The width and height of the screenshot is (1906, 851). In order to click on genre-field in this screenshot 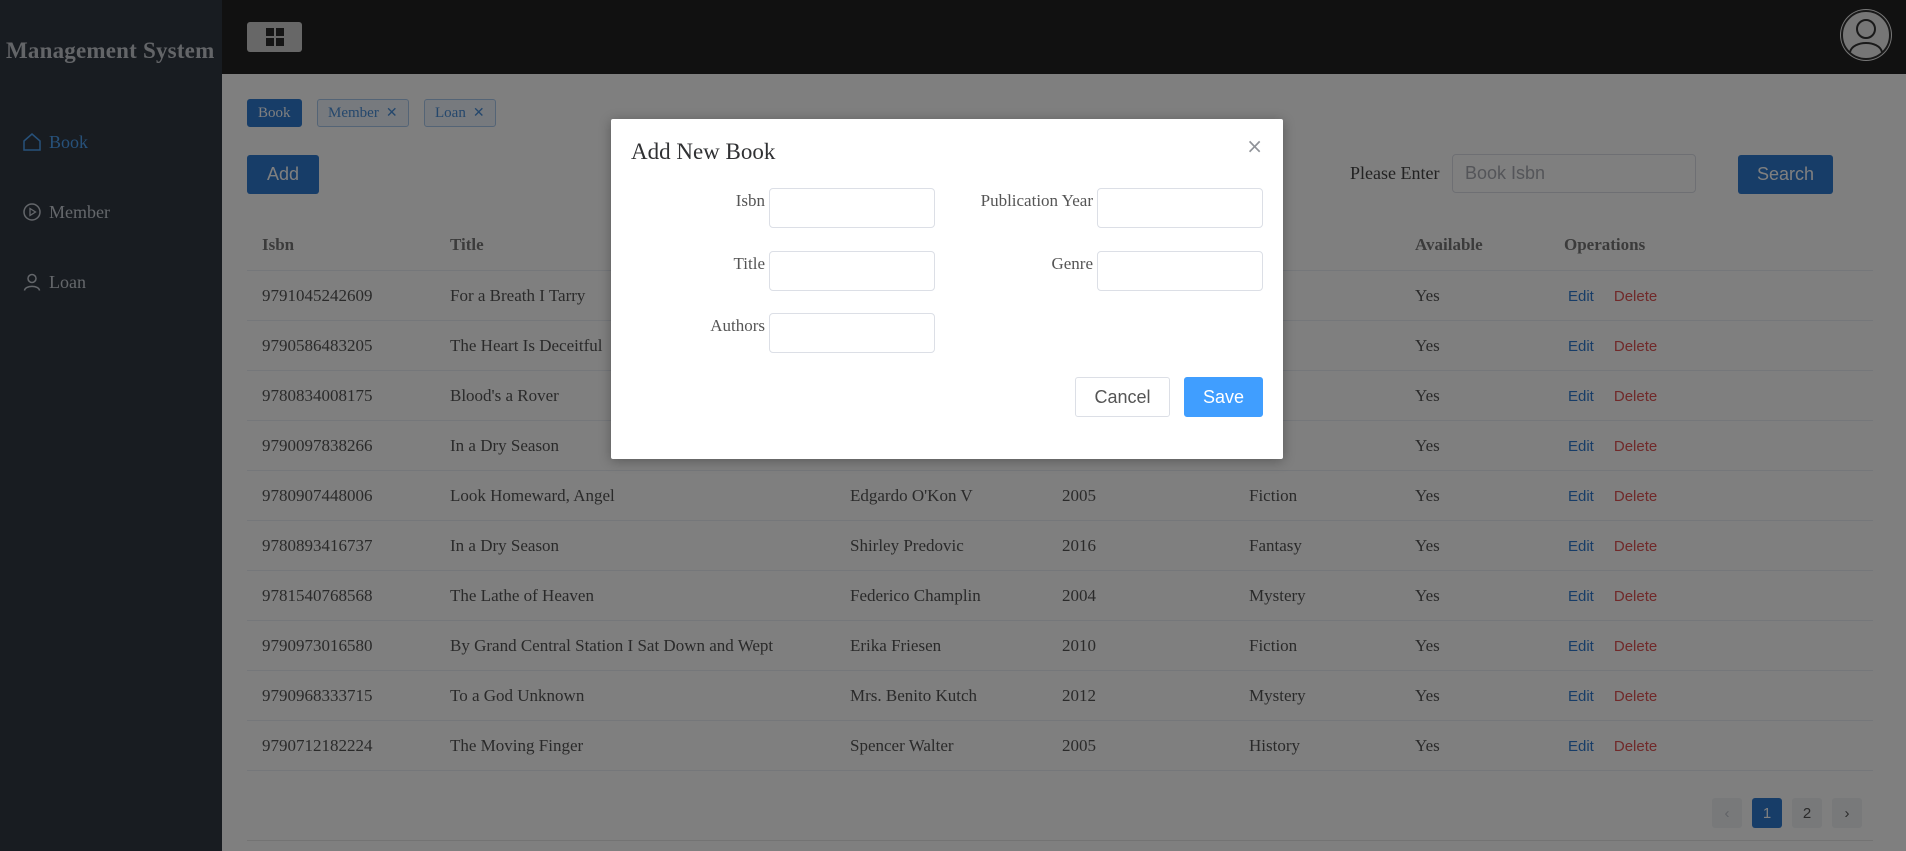, I will do `click(1180, 271)`.